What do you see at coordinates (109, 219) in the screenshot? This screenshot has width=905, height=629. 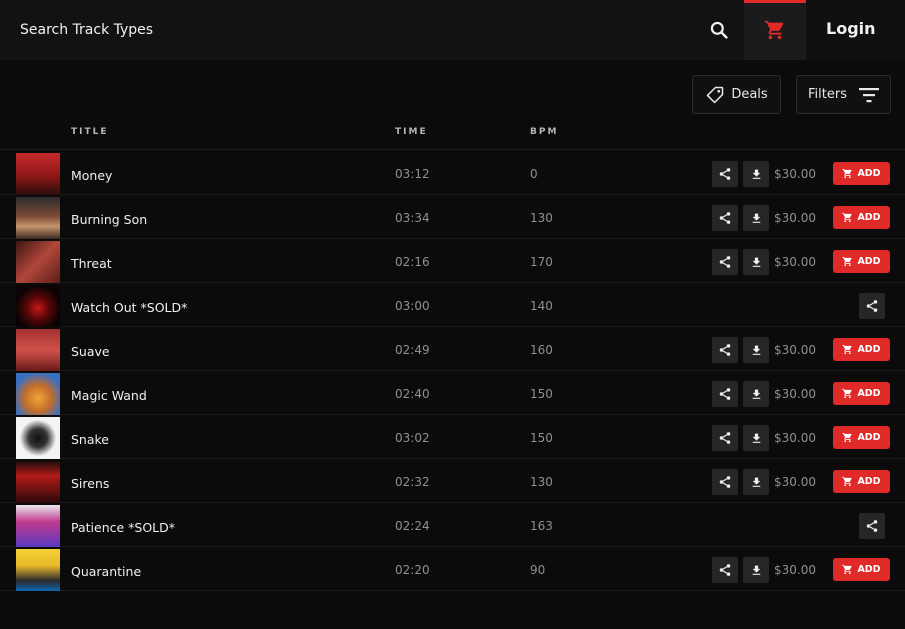 I see `track-title: Burning Son` at bounding box center [109, 219].